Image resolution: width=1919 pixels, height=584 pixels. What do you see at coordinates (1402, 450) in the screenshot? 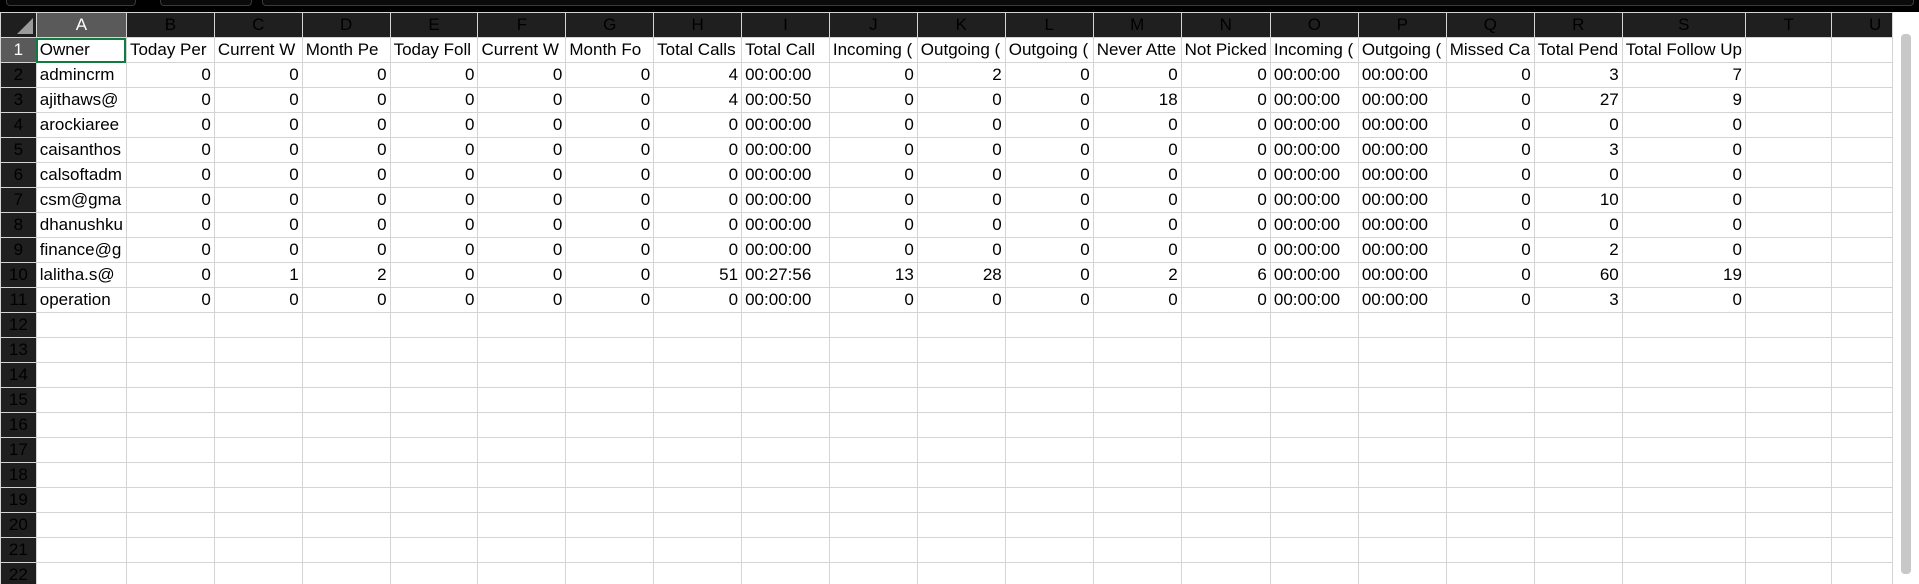
I see `cell-p17` at bounding box center [1402, 450].